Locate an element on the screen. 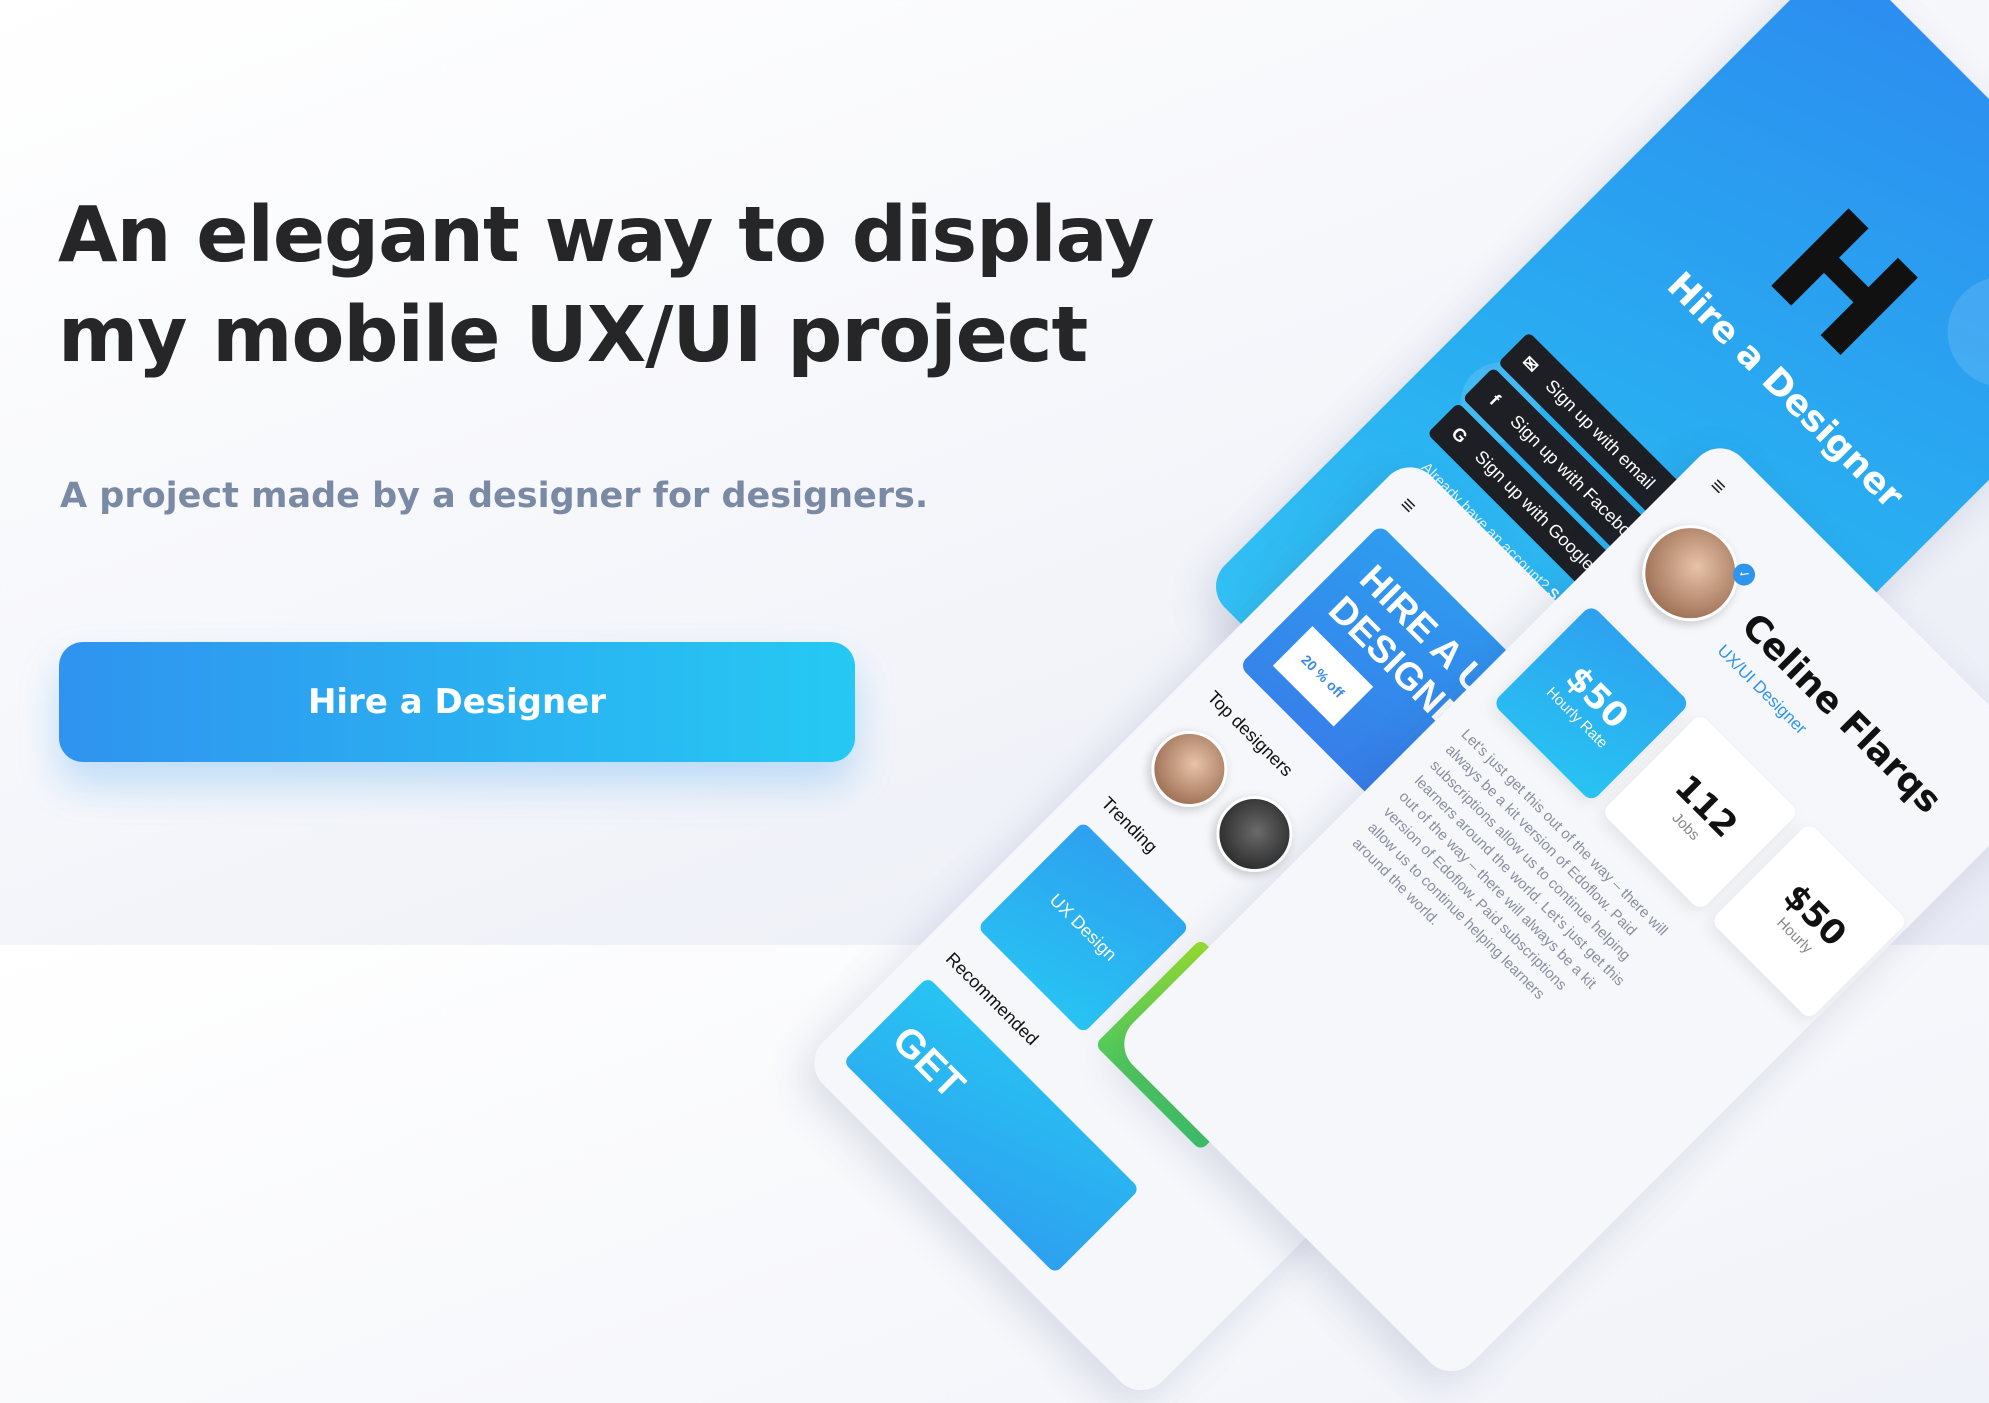  hero-title-line-1: An elegant way to display is located at coordinates (606, 235).